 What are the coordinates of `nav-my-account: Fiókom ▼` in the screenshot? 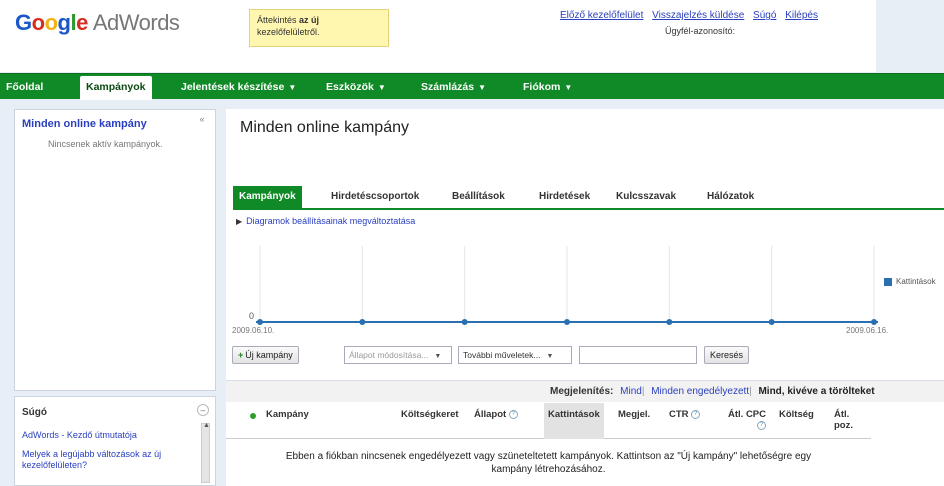 It's located at (547, 87).